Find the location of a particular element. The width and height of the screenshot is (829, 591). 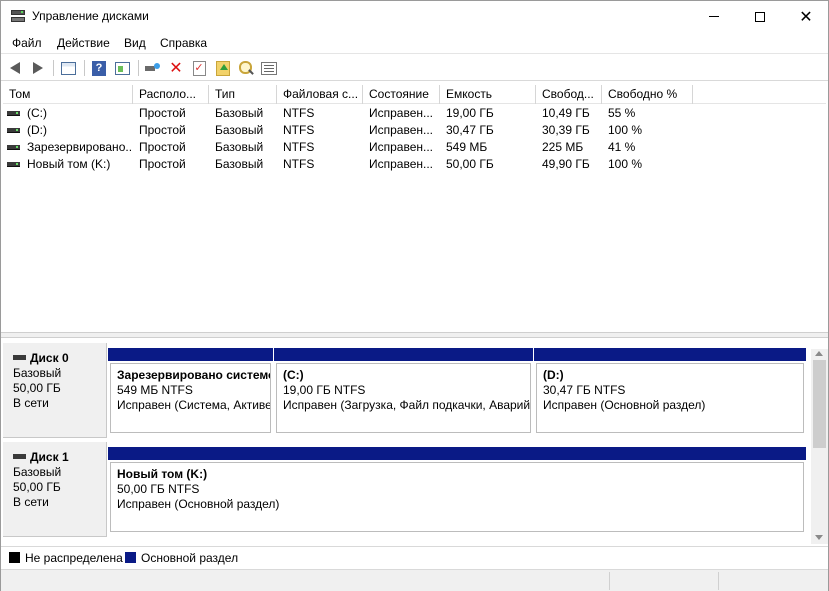

help-button: ? is located at coordinates (99, 68).